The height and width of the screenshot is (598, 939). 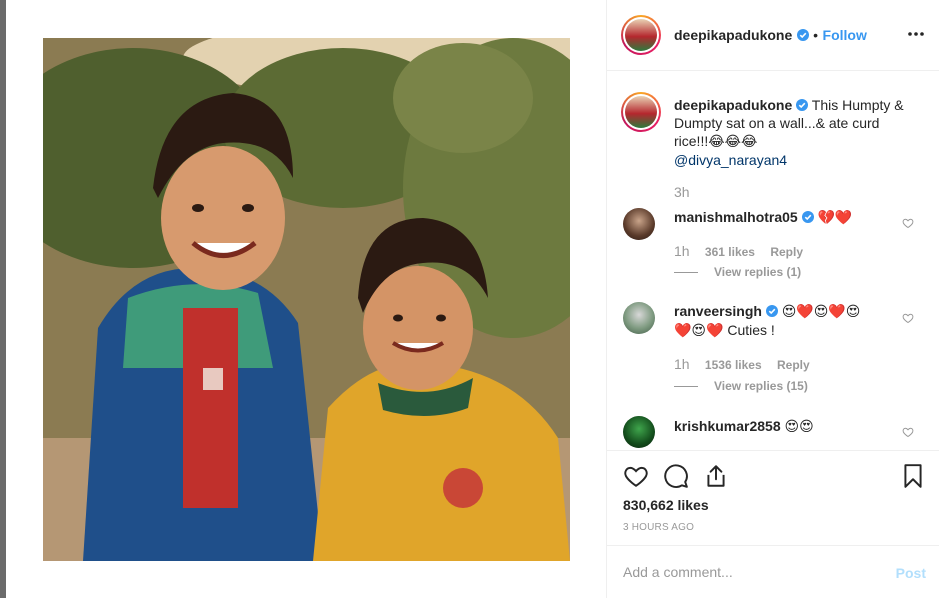 What do you see at coordinates (636, 476) in the screenshot?
I see `heart-icon` at bounding box center [636, 476].